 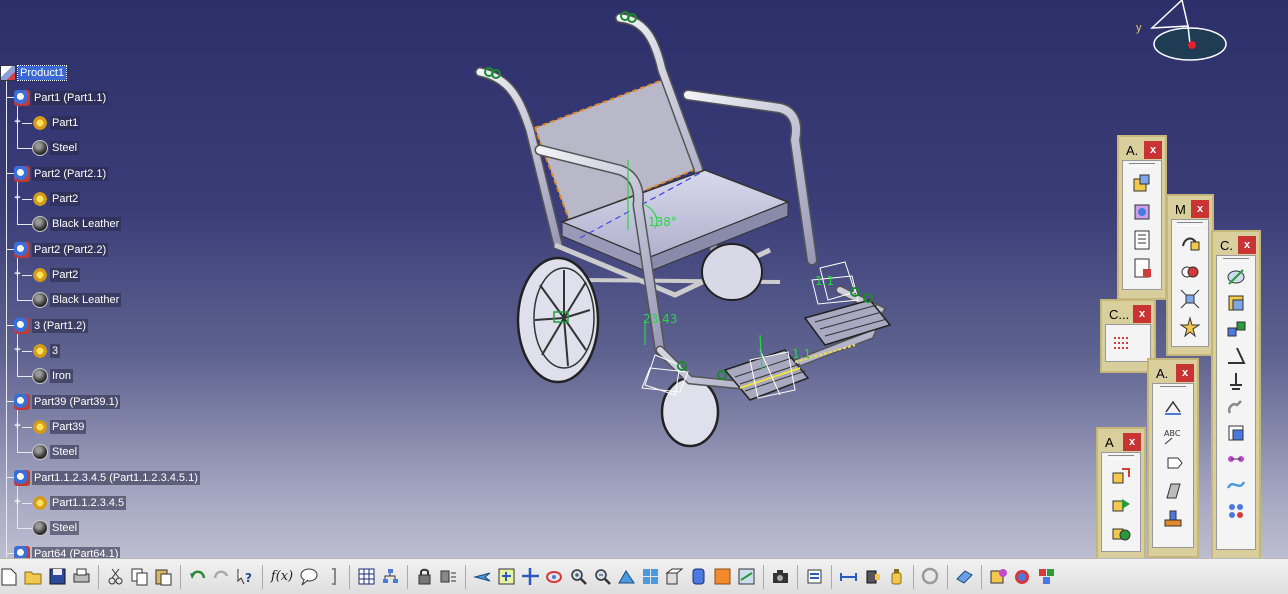 I want to click on length-dimension: 23.43, so click(x=660, y=319).